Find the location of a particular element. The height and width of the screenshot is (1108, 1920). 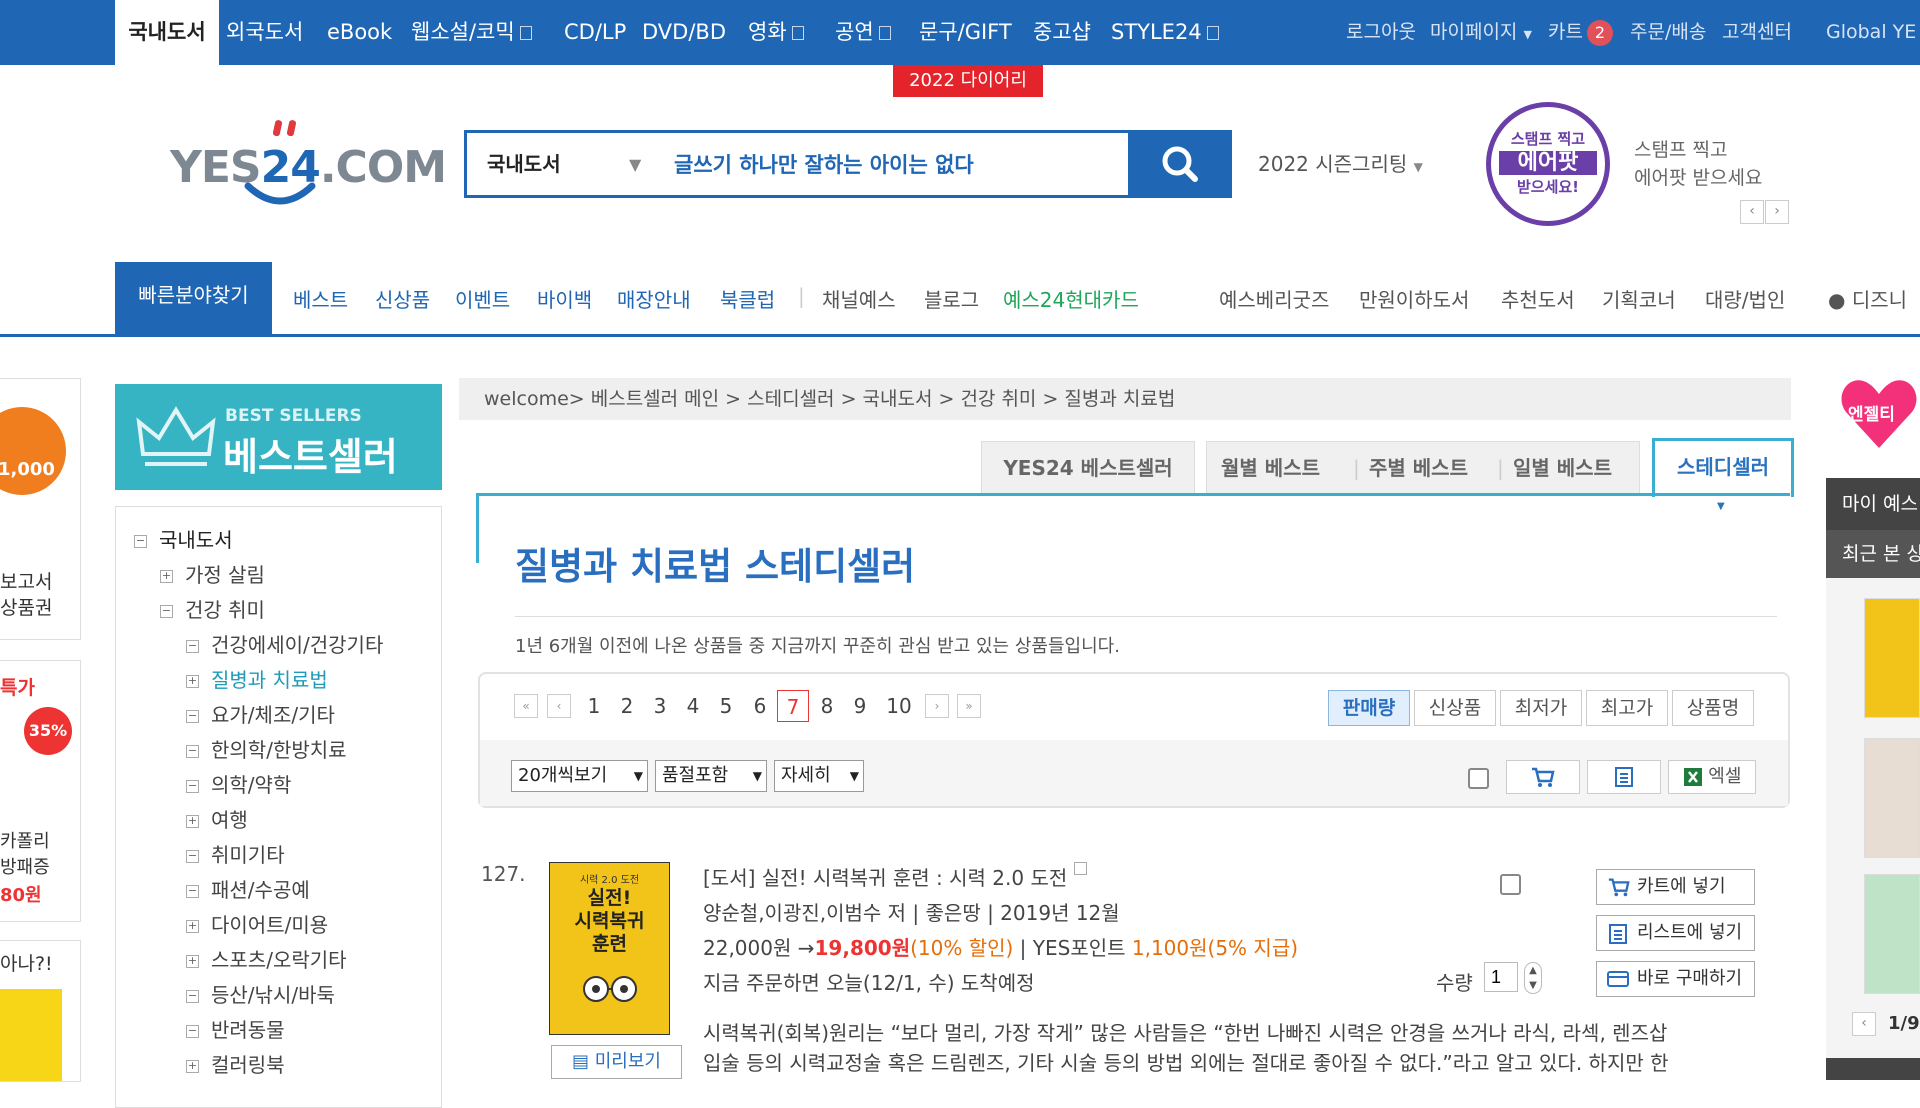

topnav-stationery: 문구/GIFT is located at coordinates (965, 32).